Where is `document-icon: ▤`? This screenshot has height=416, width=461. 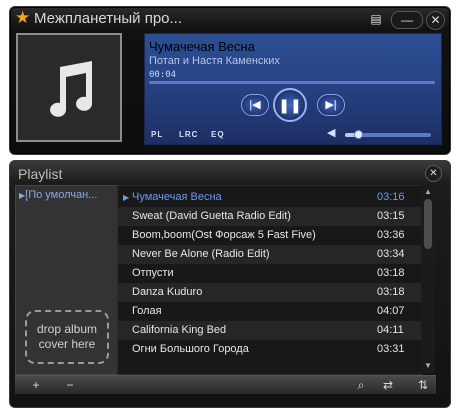
document-icon: ▤ is located at coordinates (376, 19).